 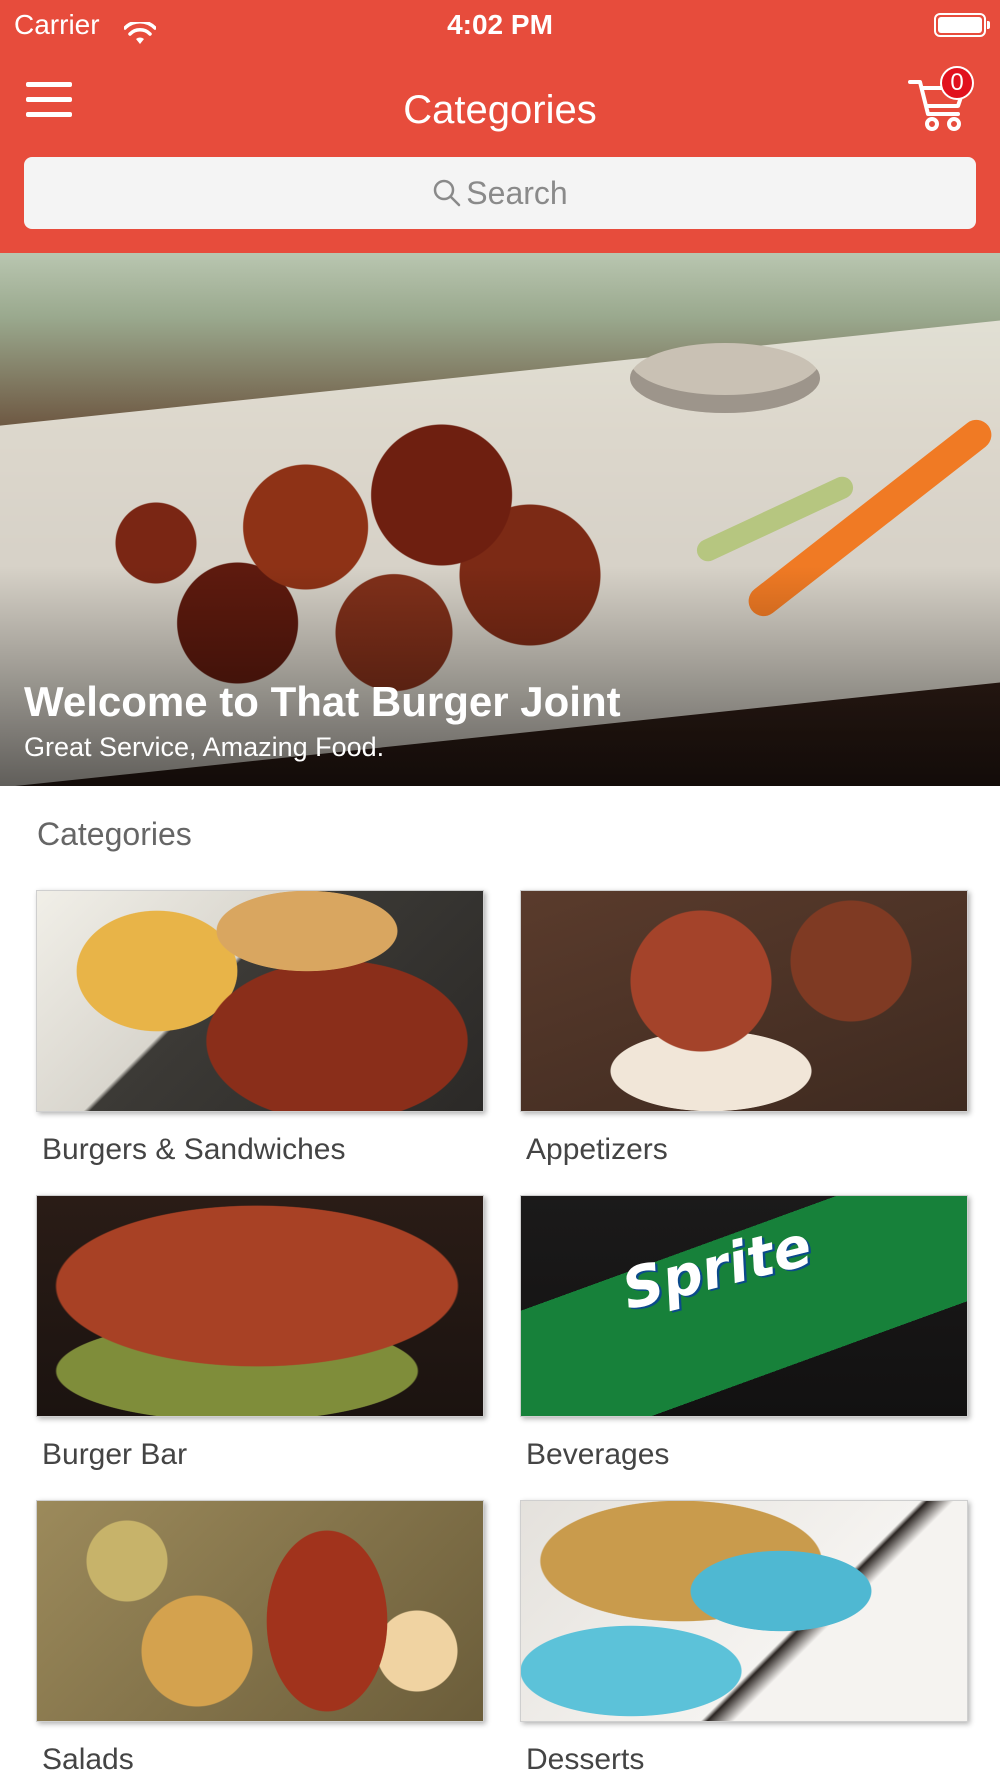 What do you see at coordinates (517, 193) in the screenshot?
I see `search-placeholder: Search` at bounding box center [517, 193].